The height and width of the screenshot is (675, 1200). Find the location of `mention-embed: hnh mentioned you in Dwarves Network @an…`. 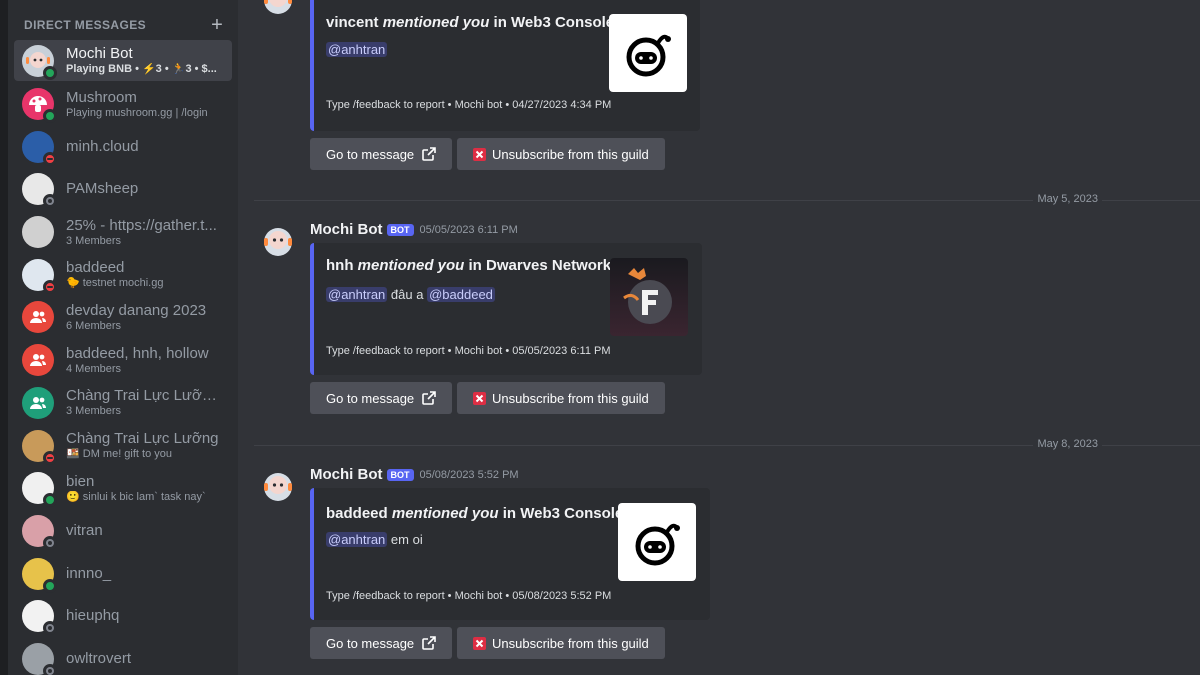

mention-embed: hnh mentioned you in Dwarves Network @an… is located at coordinates (506, 309).